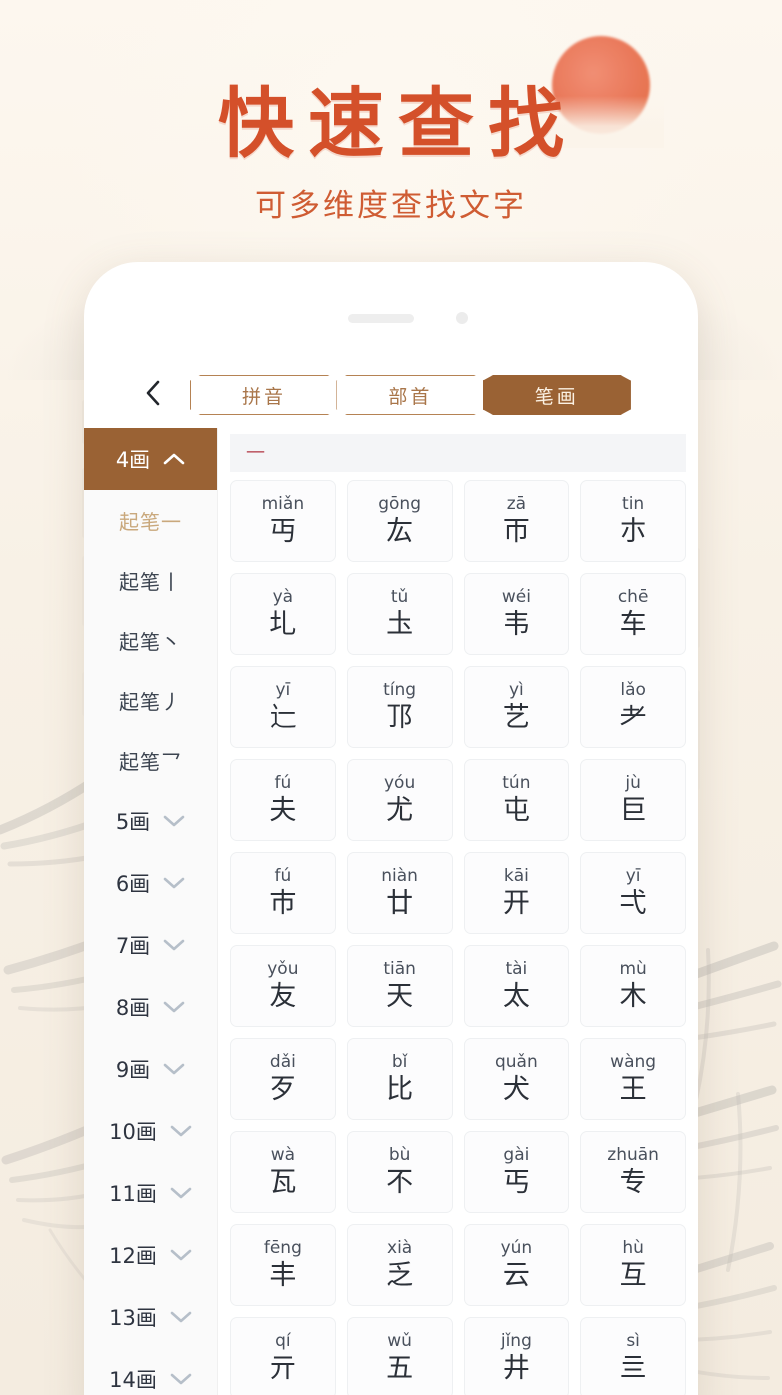  I want to click on character-glyph: 五, so click(400, 1368).